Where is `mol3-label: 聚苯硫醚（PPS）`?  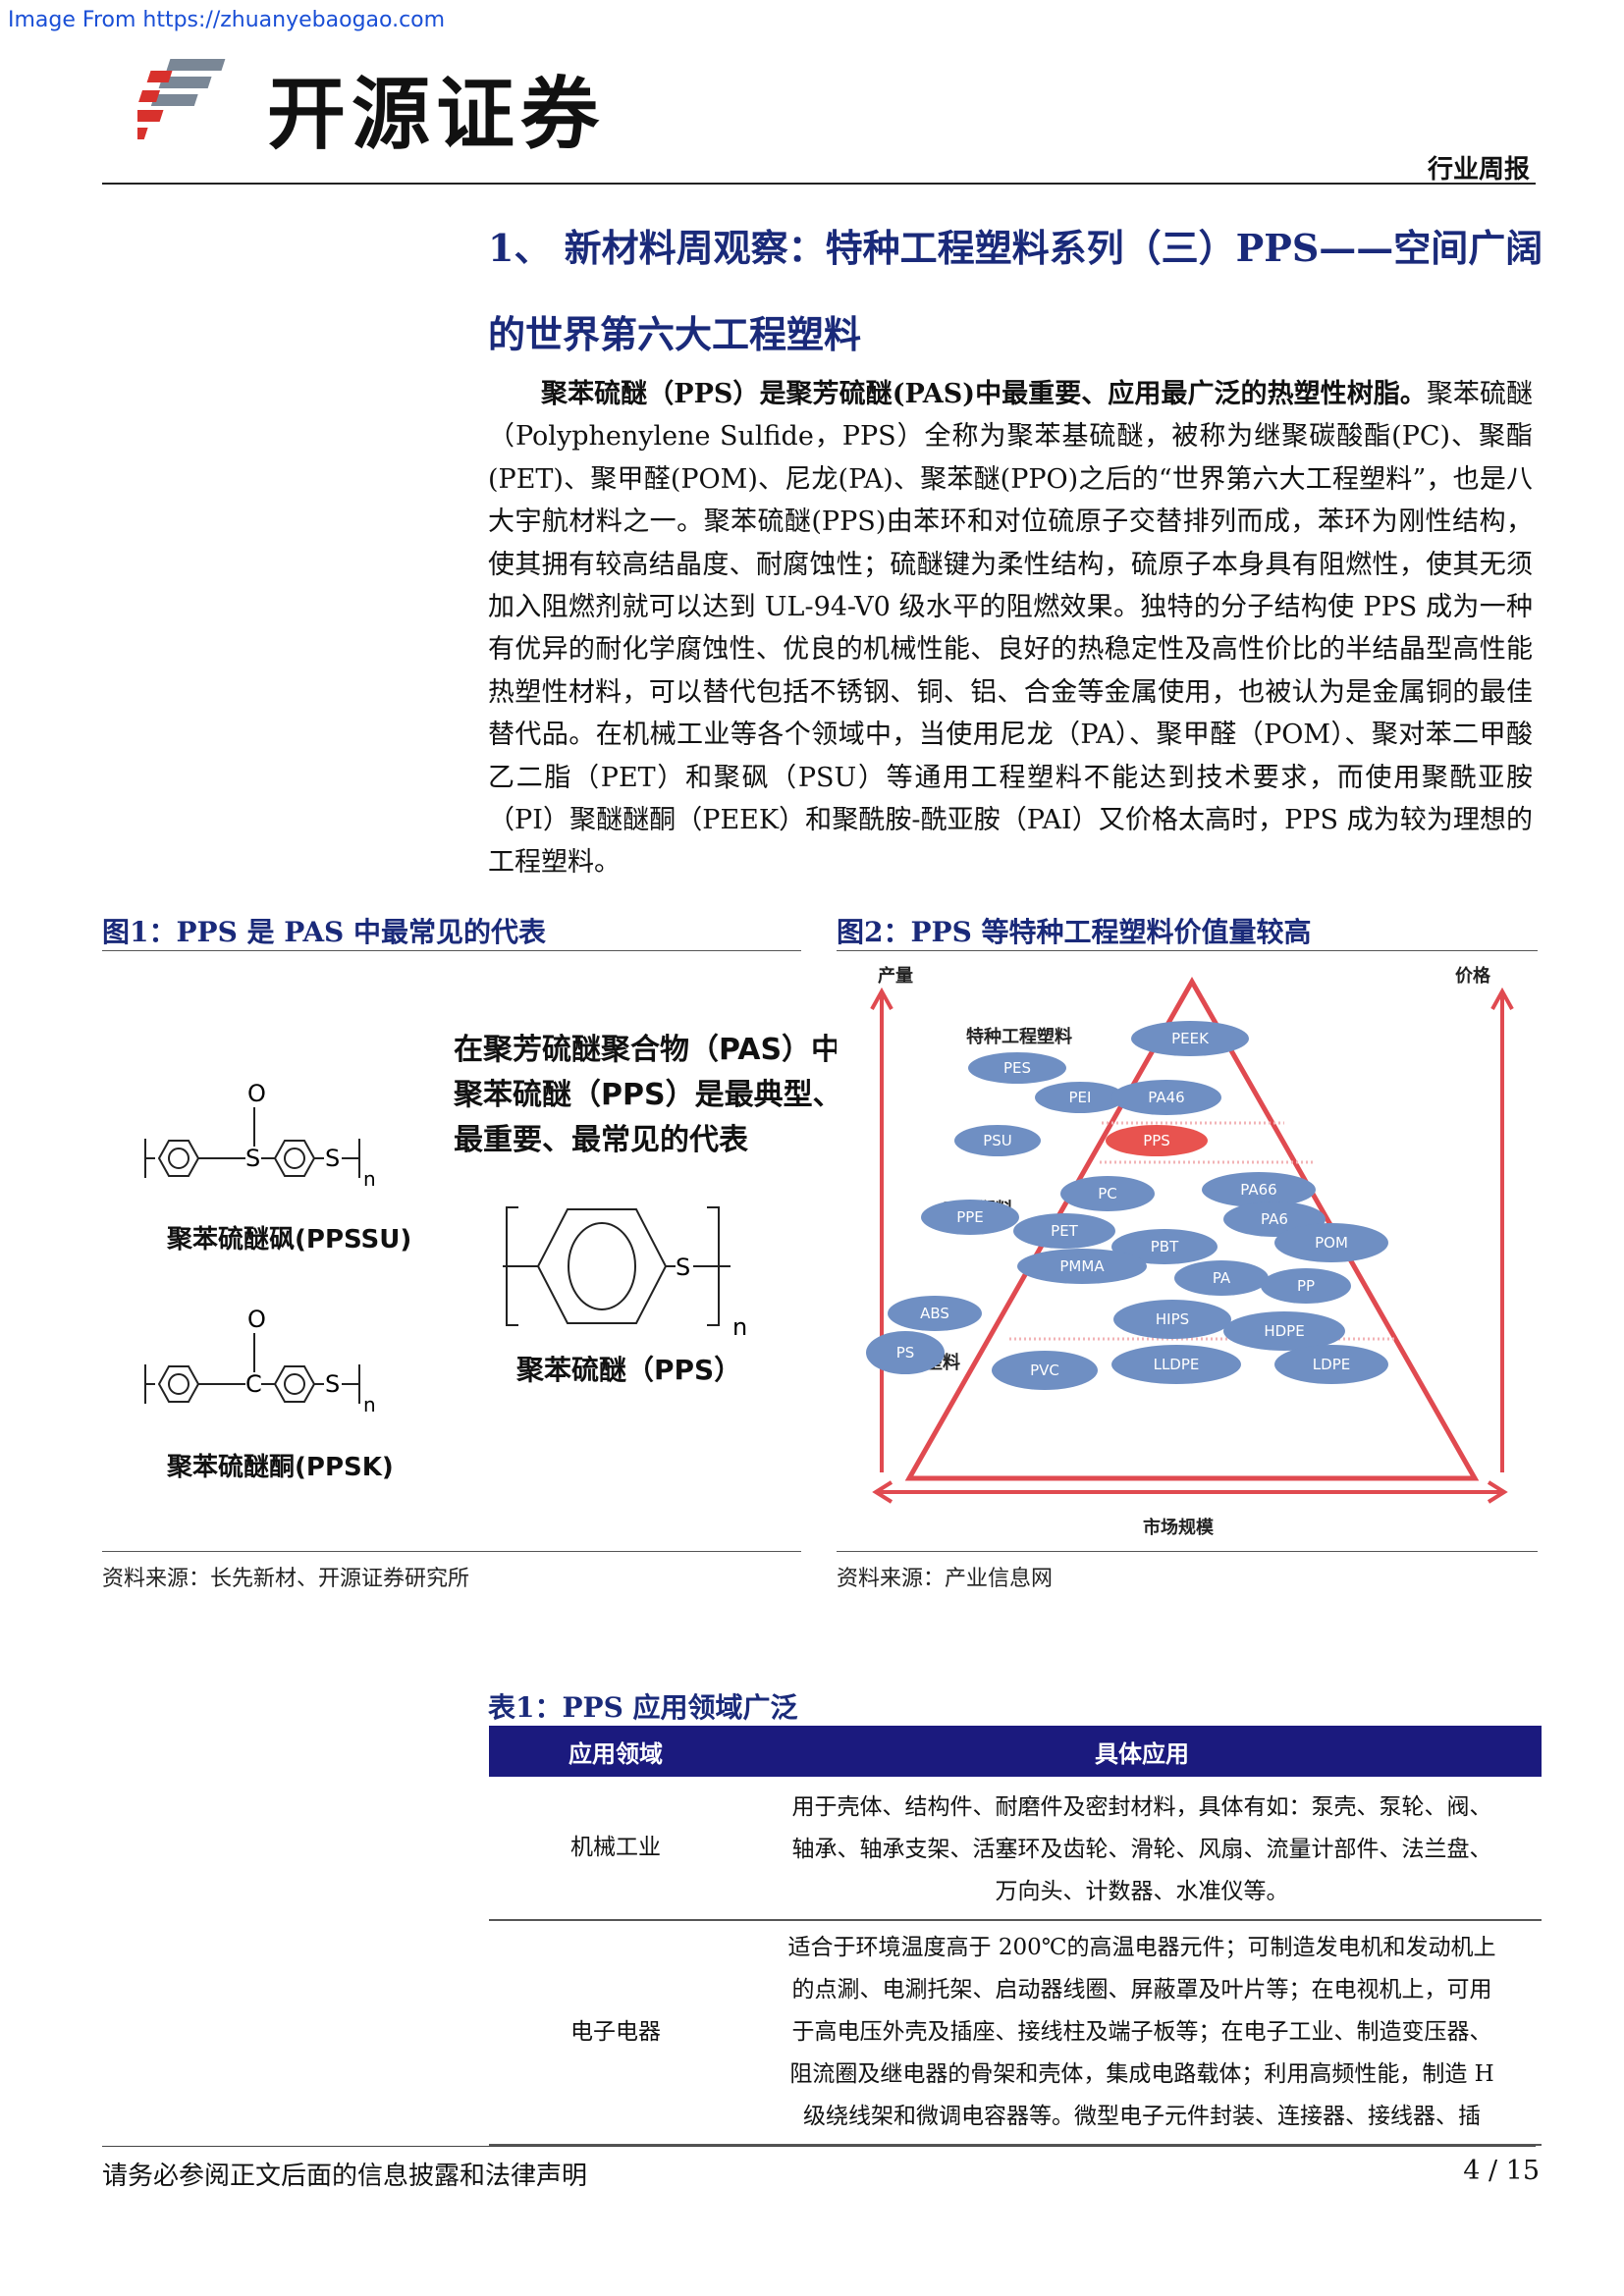
mol3-label: 聚苯硫醚（PPS） is located at coordinates (629, 1370).